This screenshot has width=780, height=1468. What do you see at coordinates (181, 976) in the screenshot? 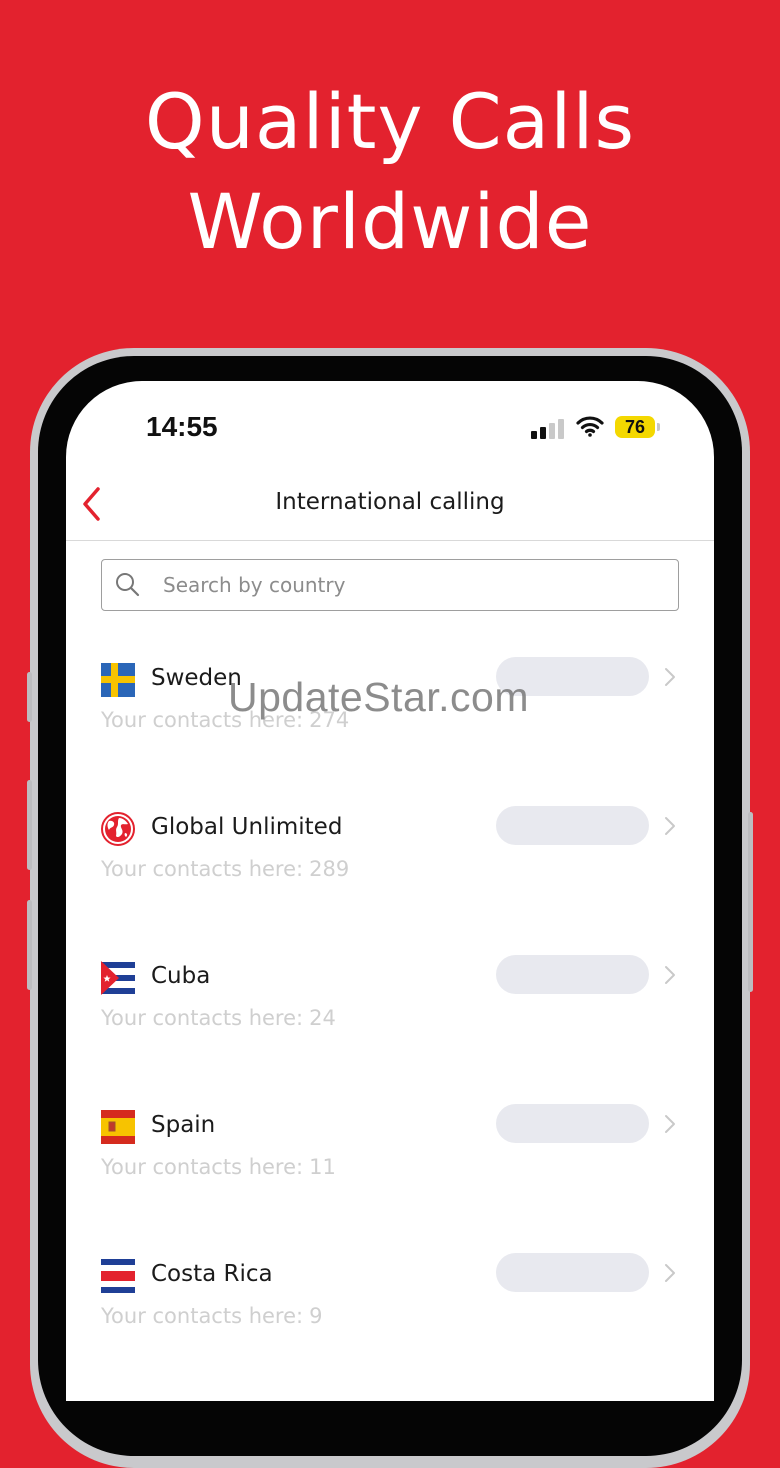
I see `country-name: Cuba` at bounding box center [181, 976].